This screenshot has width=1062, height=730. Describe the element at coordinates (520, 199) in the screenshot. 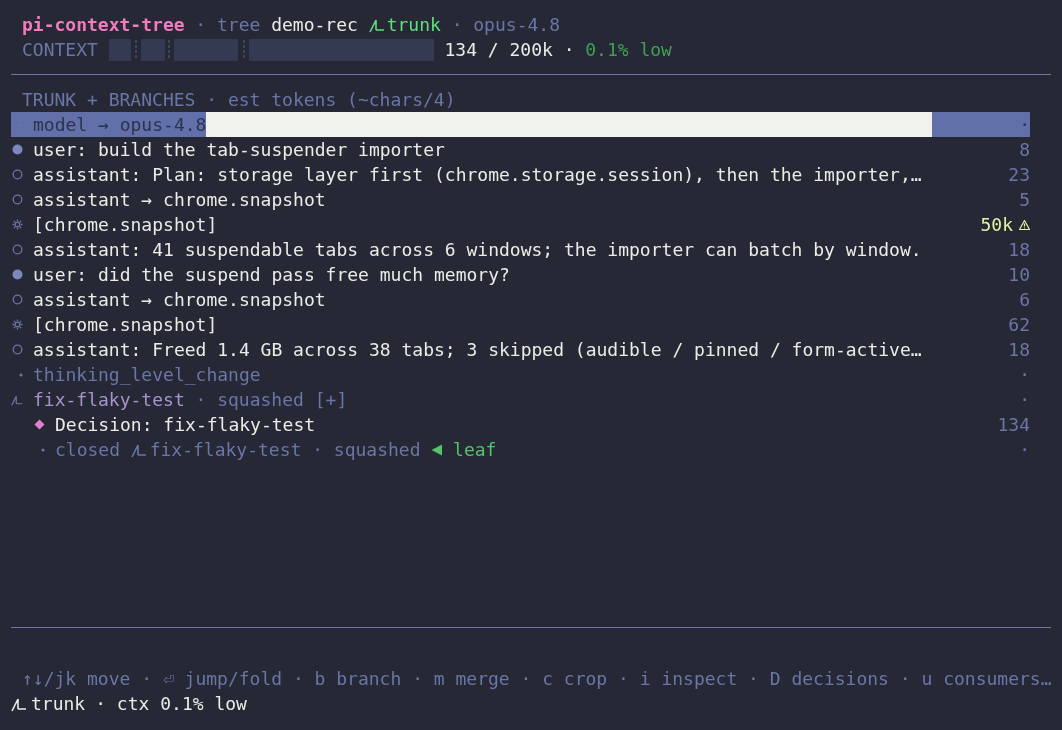

I see `tree-row: assistant → chrome.snapshot 5` at that location.